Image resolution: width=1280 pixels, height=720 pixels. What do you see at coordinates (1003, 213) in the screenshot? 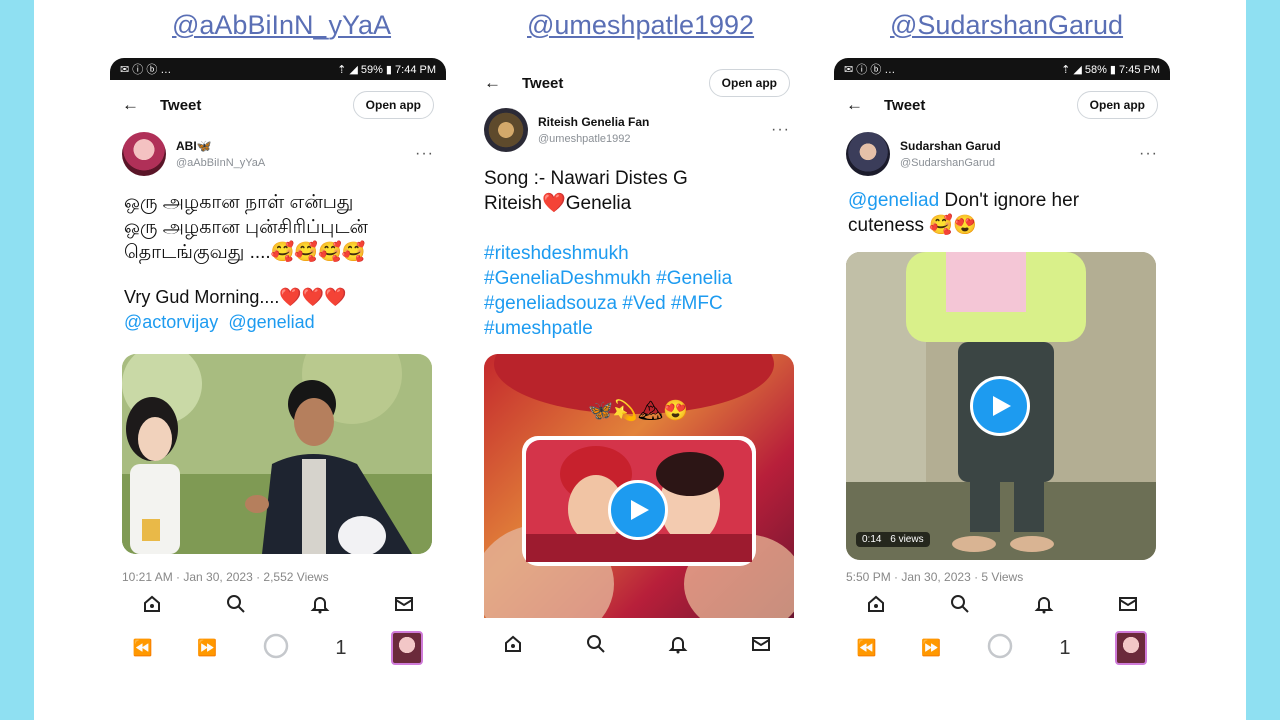
I see `tweet-text: @geneliad Don't ignore her cuteness 🥰😍` at bounding box center [1003, 213].